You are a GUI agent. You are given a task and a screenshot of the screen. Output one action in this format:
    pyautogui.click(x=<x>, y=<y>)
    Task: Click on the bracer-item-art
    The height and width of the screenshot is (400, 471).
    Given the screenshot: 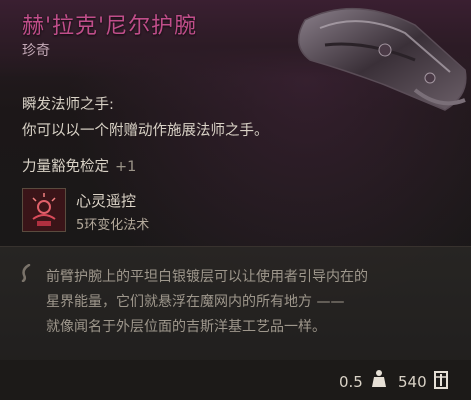 What is the action you would take?
    pyautogui.click(x=382, y=59)
    